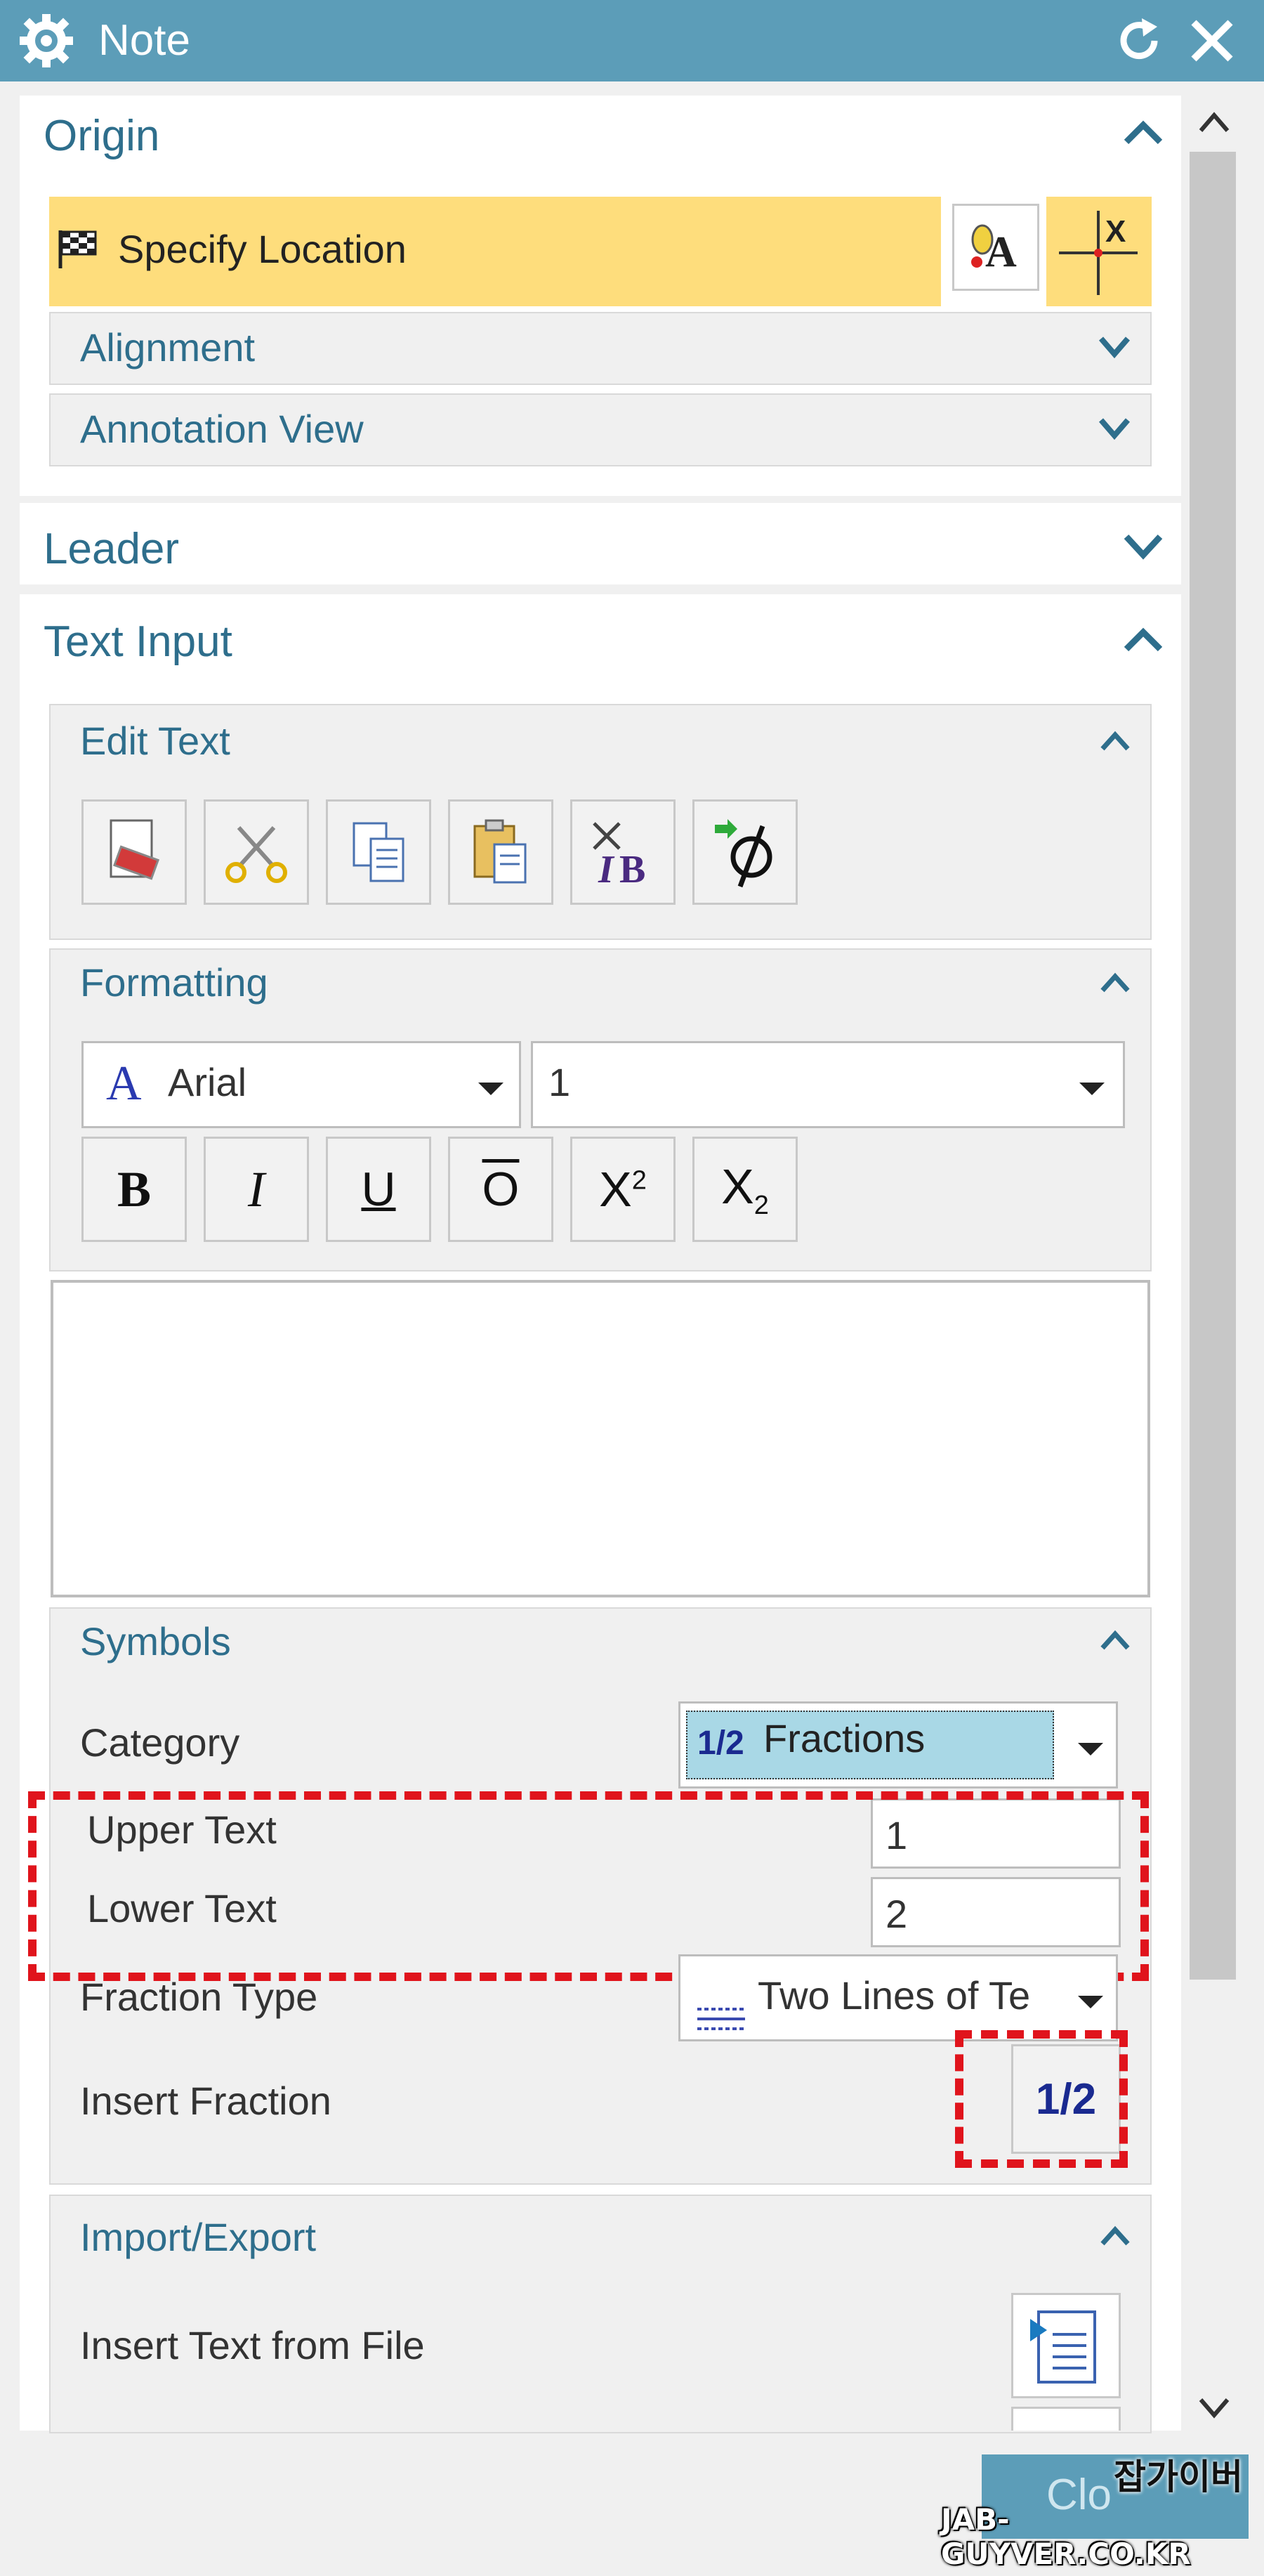 The height and width of the screenshot is (2576, 1264). What do you see at coordinates (77, 250) in the screenshot?
I see `checkered-flag-icon` at bounding box center [77, 250].